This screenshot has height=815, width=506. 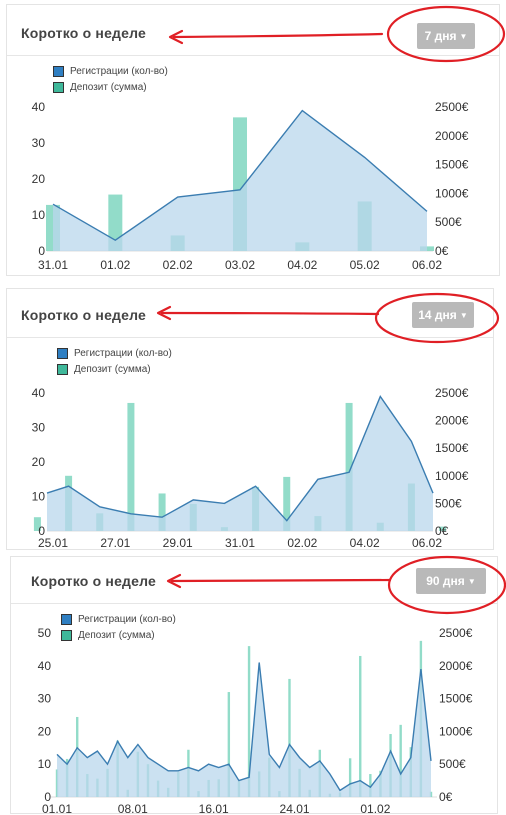 I want to click on x-tick-label: 24.01, so click(x=295, y=808).